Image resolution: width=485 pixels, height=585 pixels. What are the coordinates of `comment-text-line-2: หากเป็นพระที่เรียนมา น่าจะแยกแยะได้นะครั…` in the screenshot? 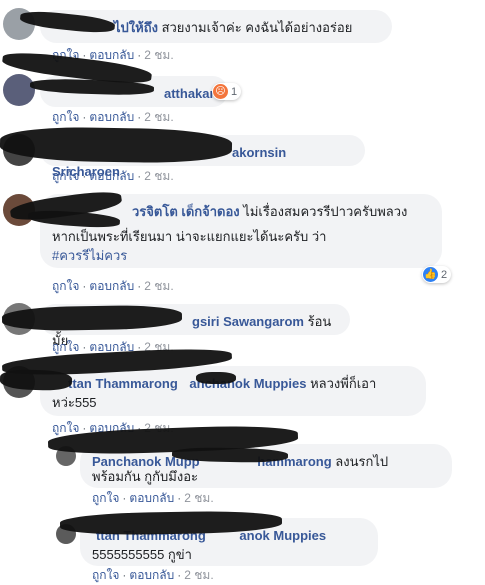 It's located at (189, 236).